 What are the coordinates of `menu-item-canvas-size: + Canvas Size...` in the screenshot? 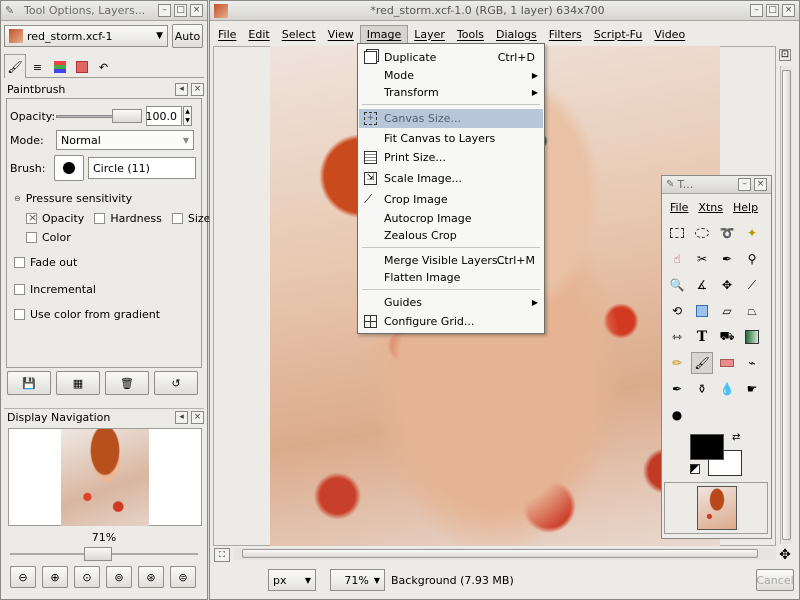 It's located at (451, 118).